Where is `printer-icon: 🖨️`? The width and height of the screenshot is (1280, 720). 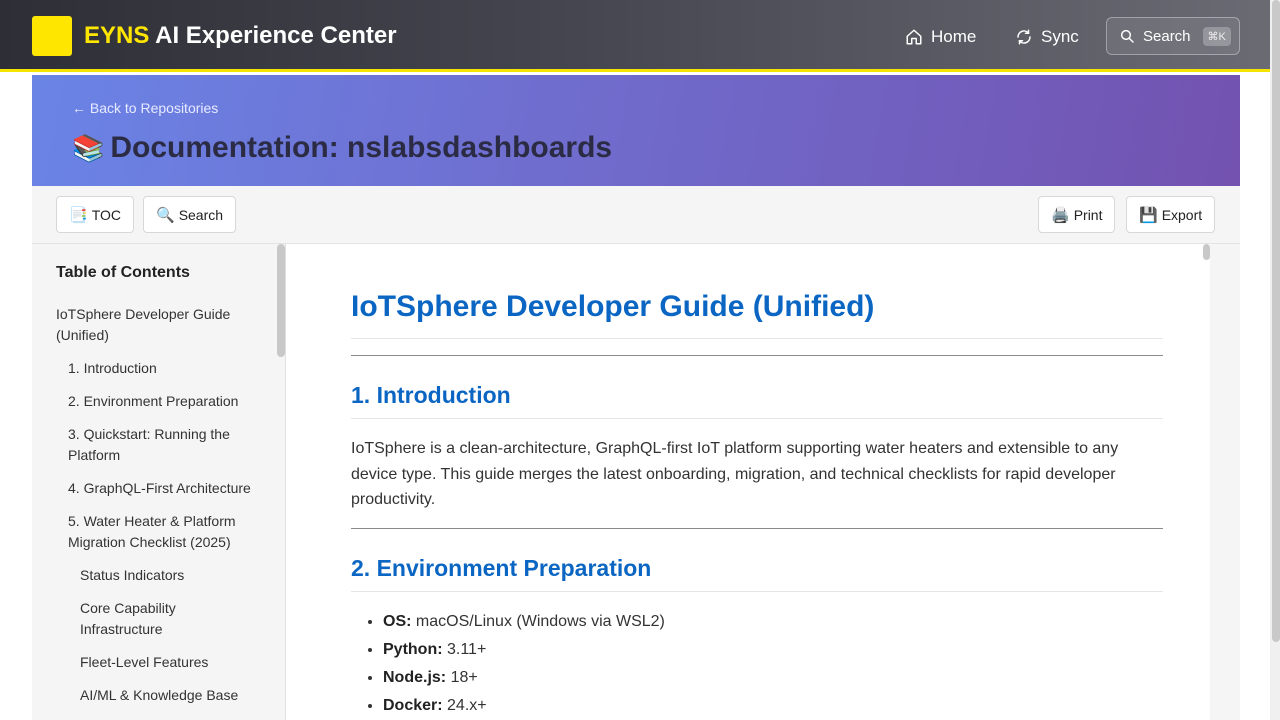 printer-icon: 🖨️ is located at coordinates (1060, 215).